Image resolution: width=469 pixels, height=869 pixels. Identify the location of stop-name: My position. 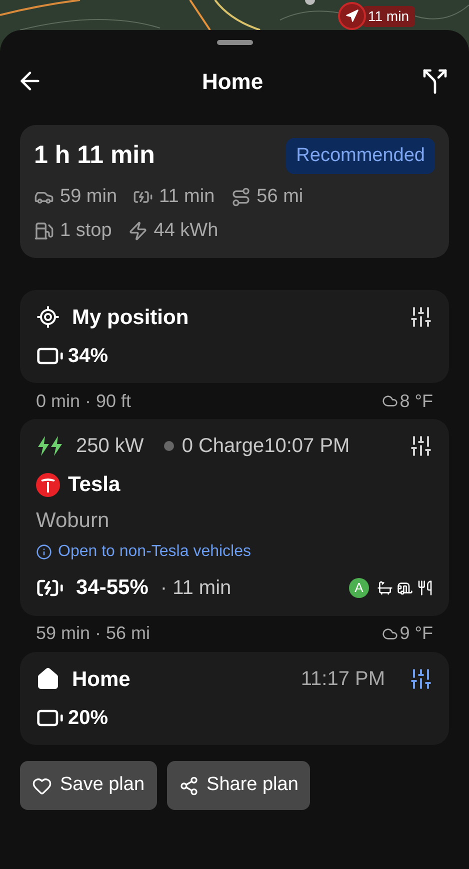
(130, 317).